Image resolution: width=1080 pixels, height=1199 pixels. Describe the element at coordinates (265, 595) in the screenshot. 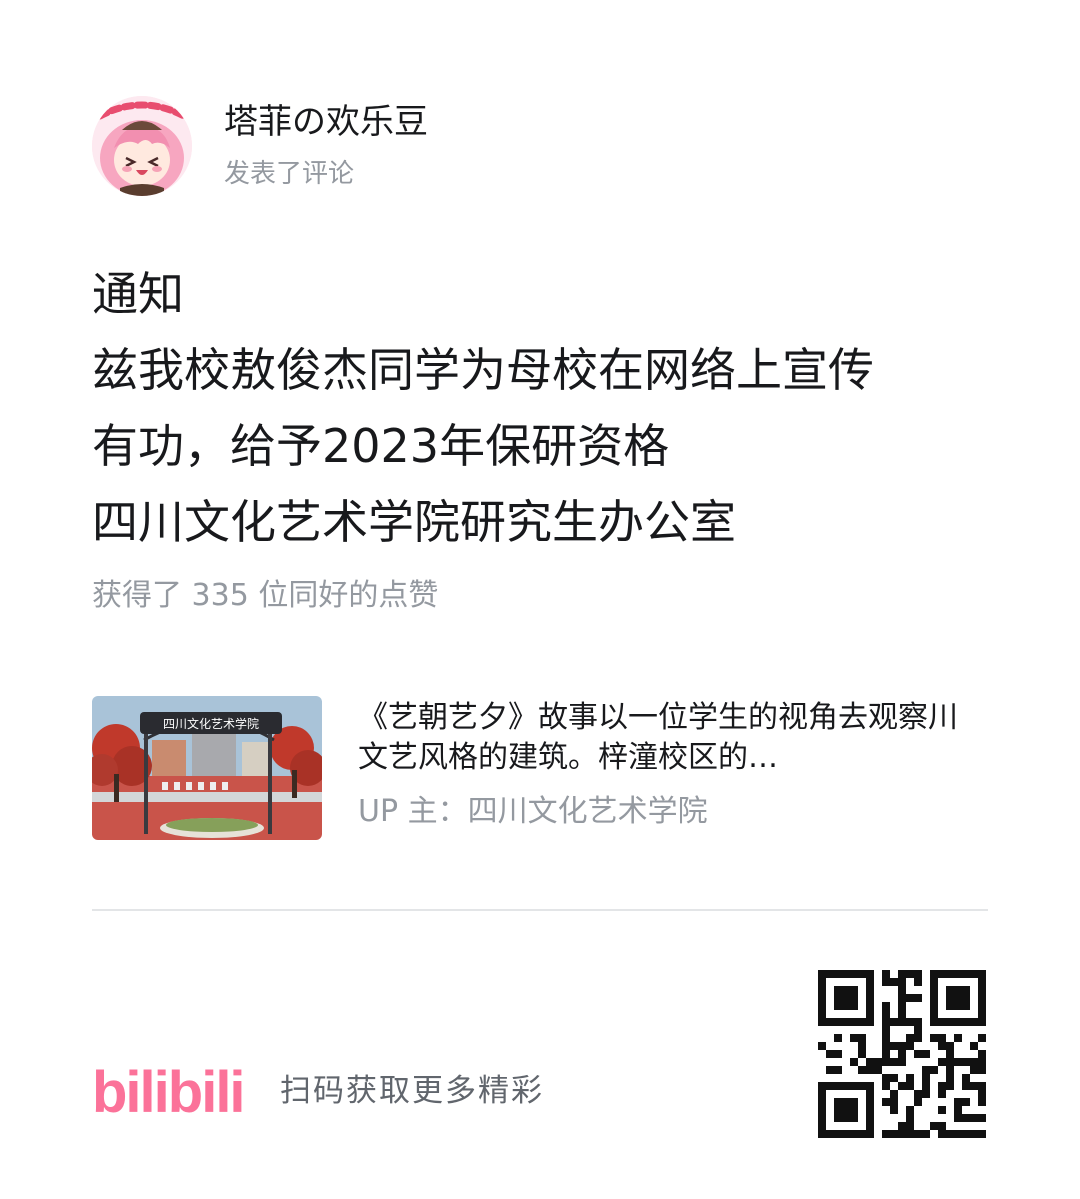

I see `likes-count: 获得了 335 位同好的点赞` at that location.